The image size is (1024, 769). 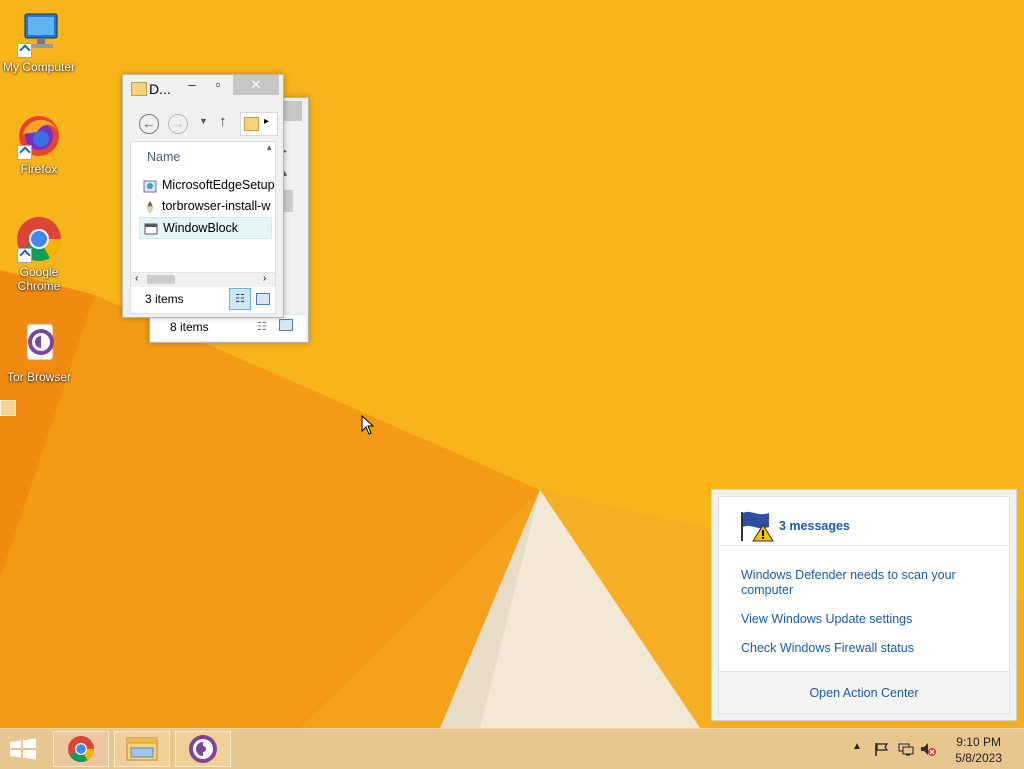 What do you see at coordinates (368, 425) in the screenshot?
I see `mouse-cursor-icon` at bounding box center [368, 425].